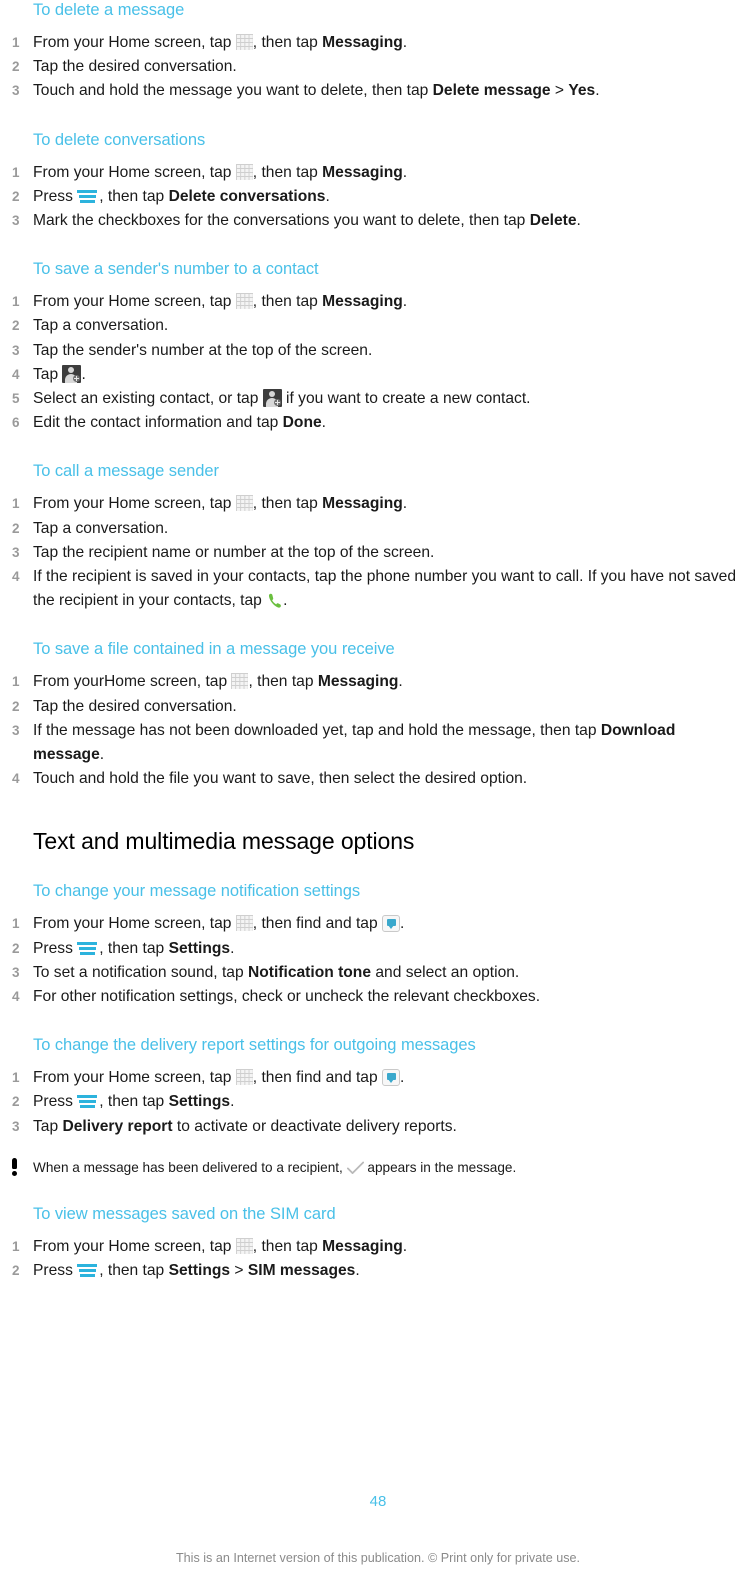 The image size is (756, 1590). I want to click on page-section-title: Text and multimedia message options, so click(224, 841).